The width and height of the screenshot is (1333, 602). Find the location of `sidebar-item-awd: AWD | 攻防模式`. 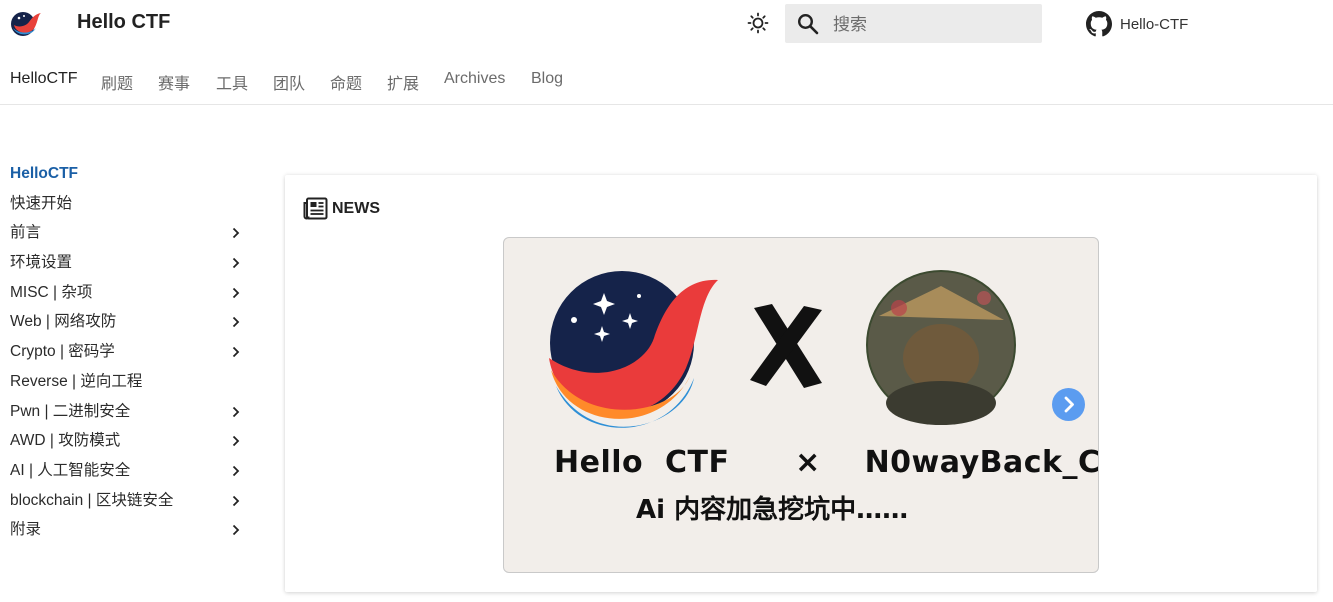

sidebar-item-awd: AWD | 攻防模式 is located at coordinates (126, 444).